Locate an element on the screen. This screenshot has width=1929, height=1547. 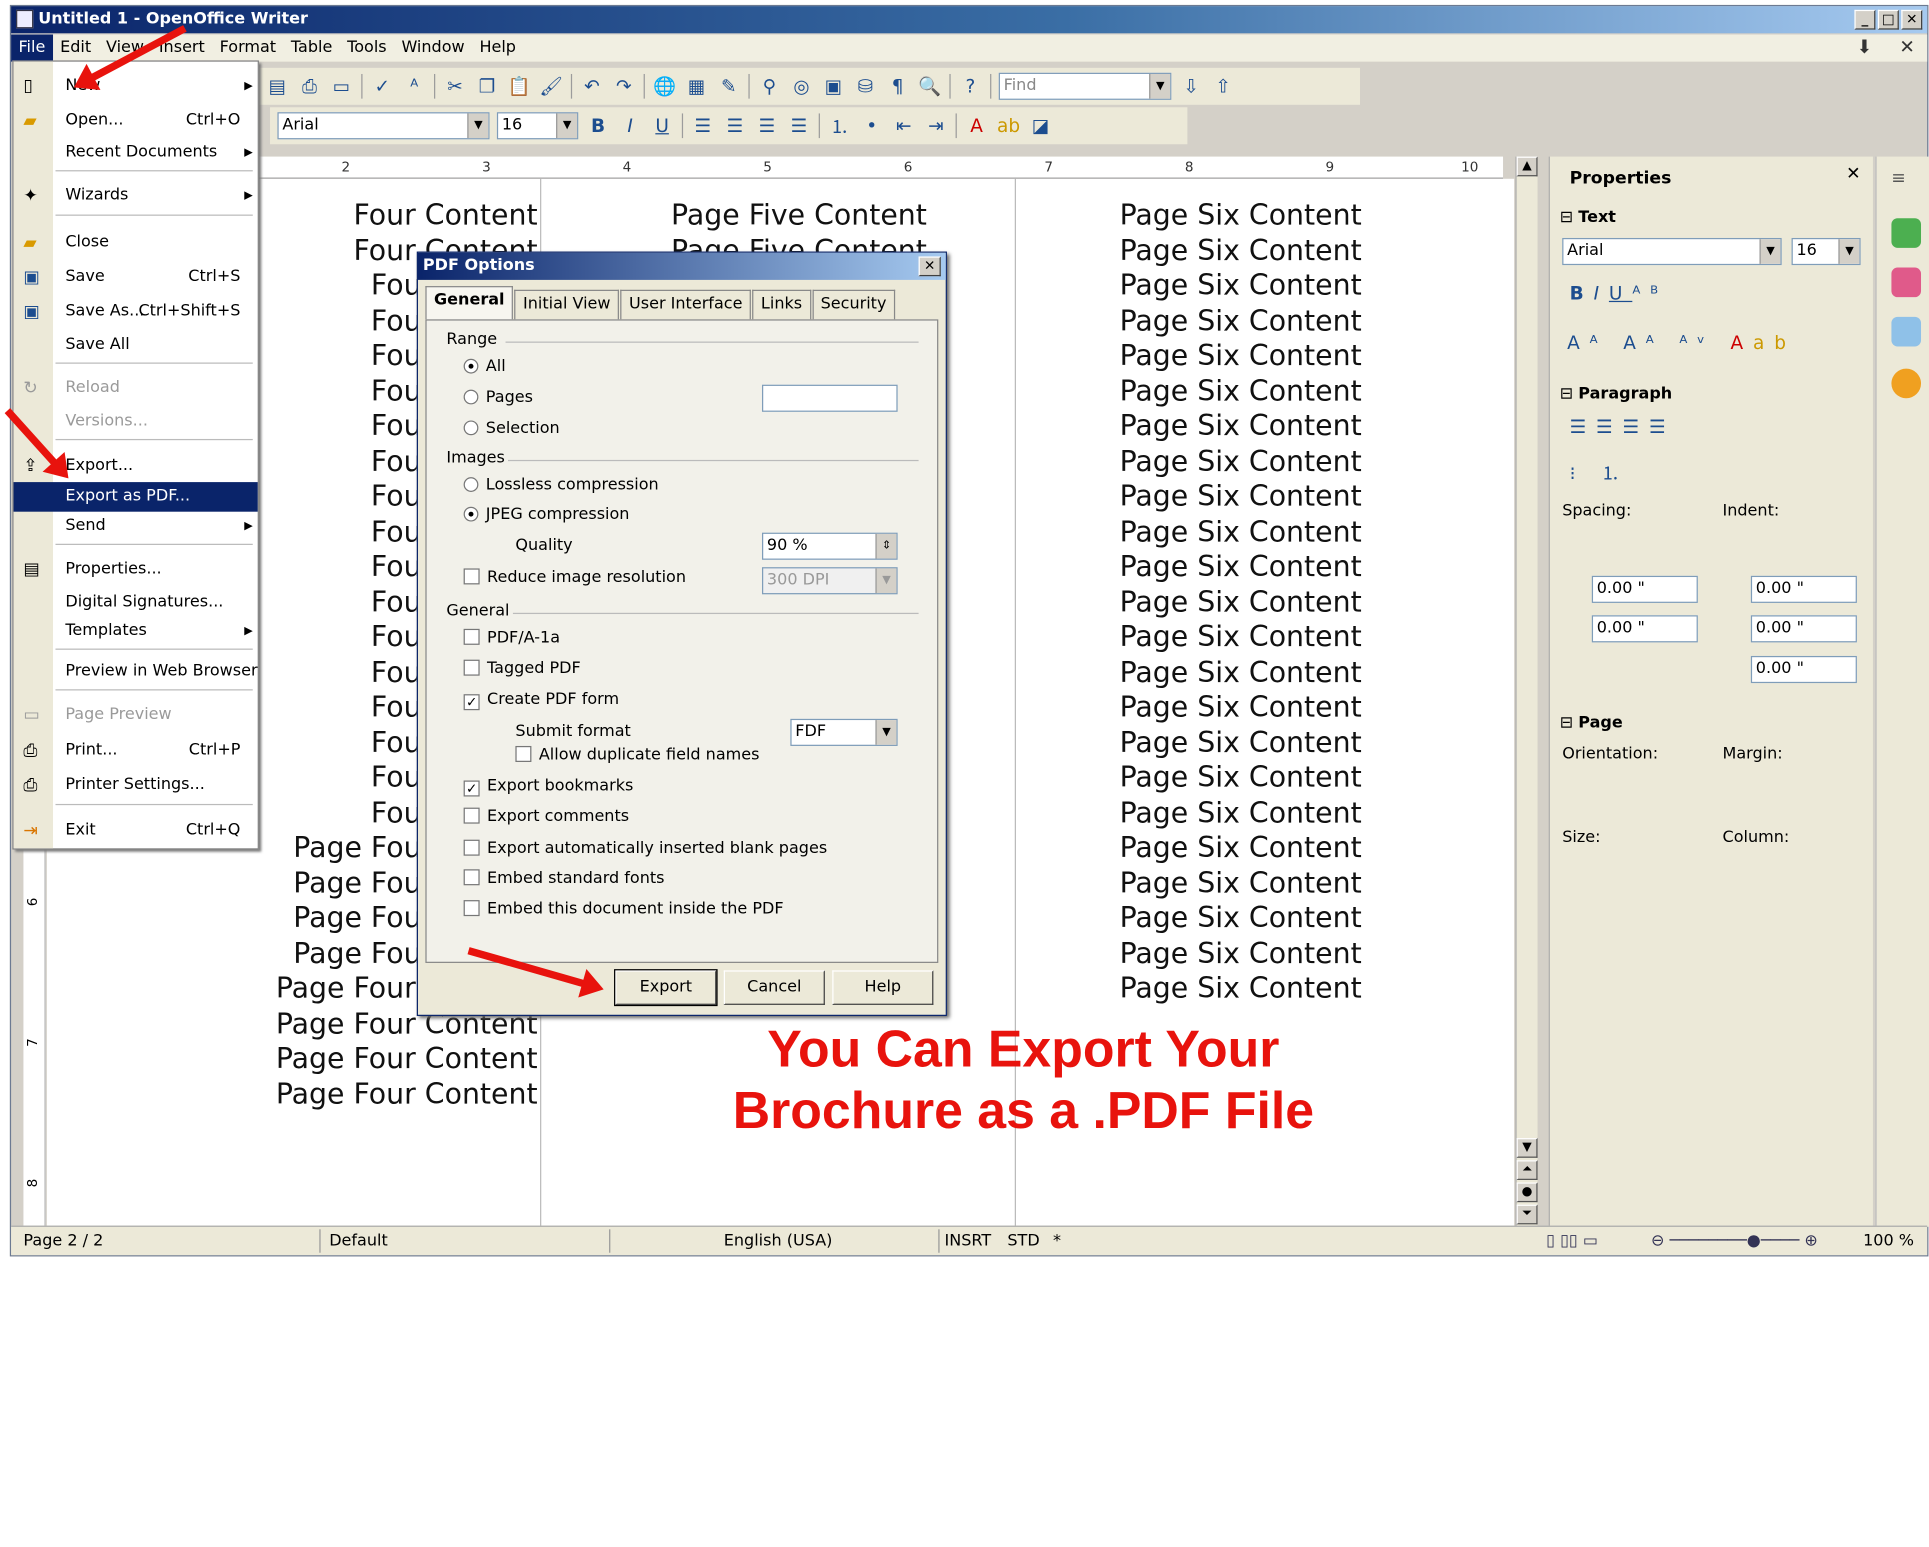
deck-menu-icon: ≡ is located at coordinates (1906, 184).